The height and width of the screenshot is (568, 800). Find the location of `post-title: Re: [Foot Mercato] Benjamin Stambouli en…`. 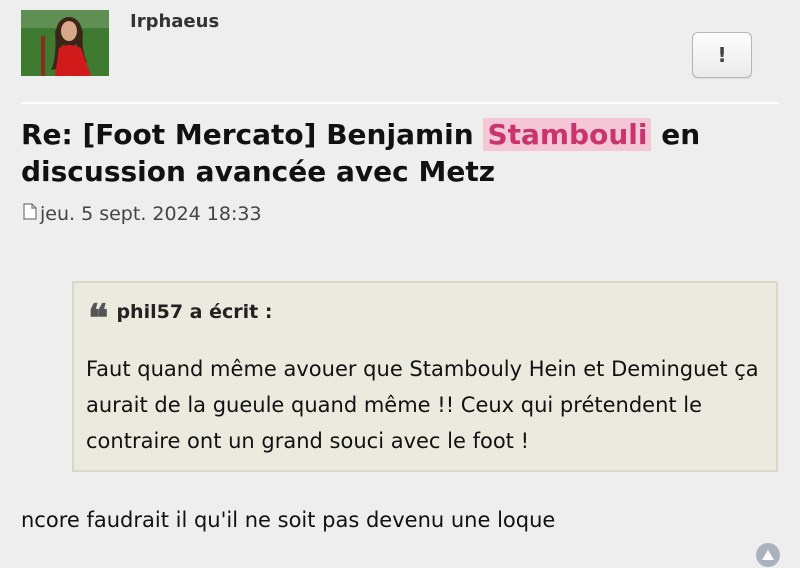

post-title: Re: [Foot Mercato] Benjamin Stambouli en… is located at coordinates (391, 153).